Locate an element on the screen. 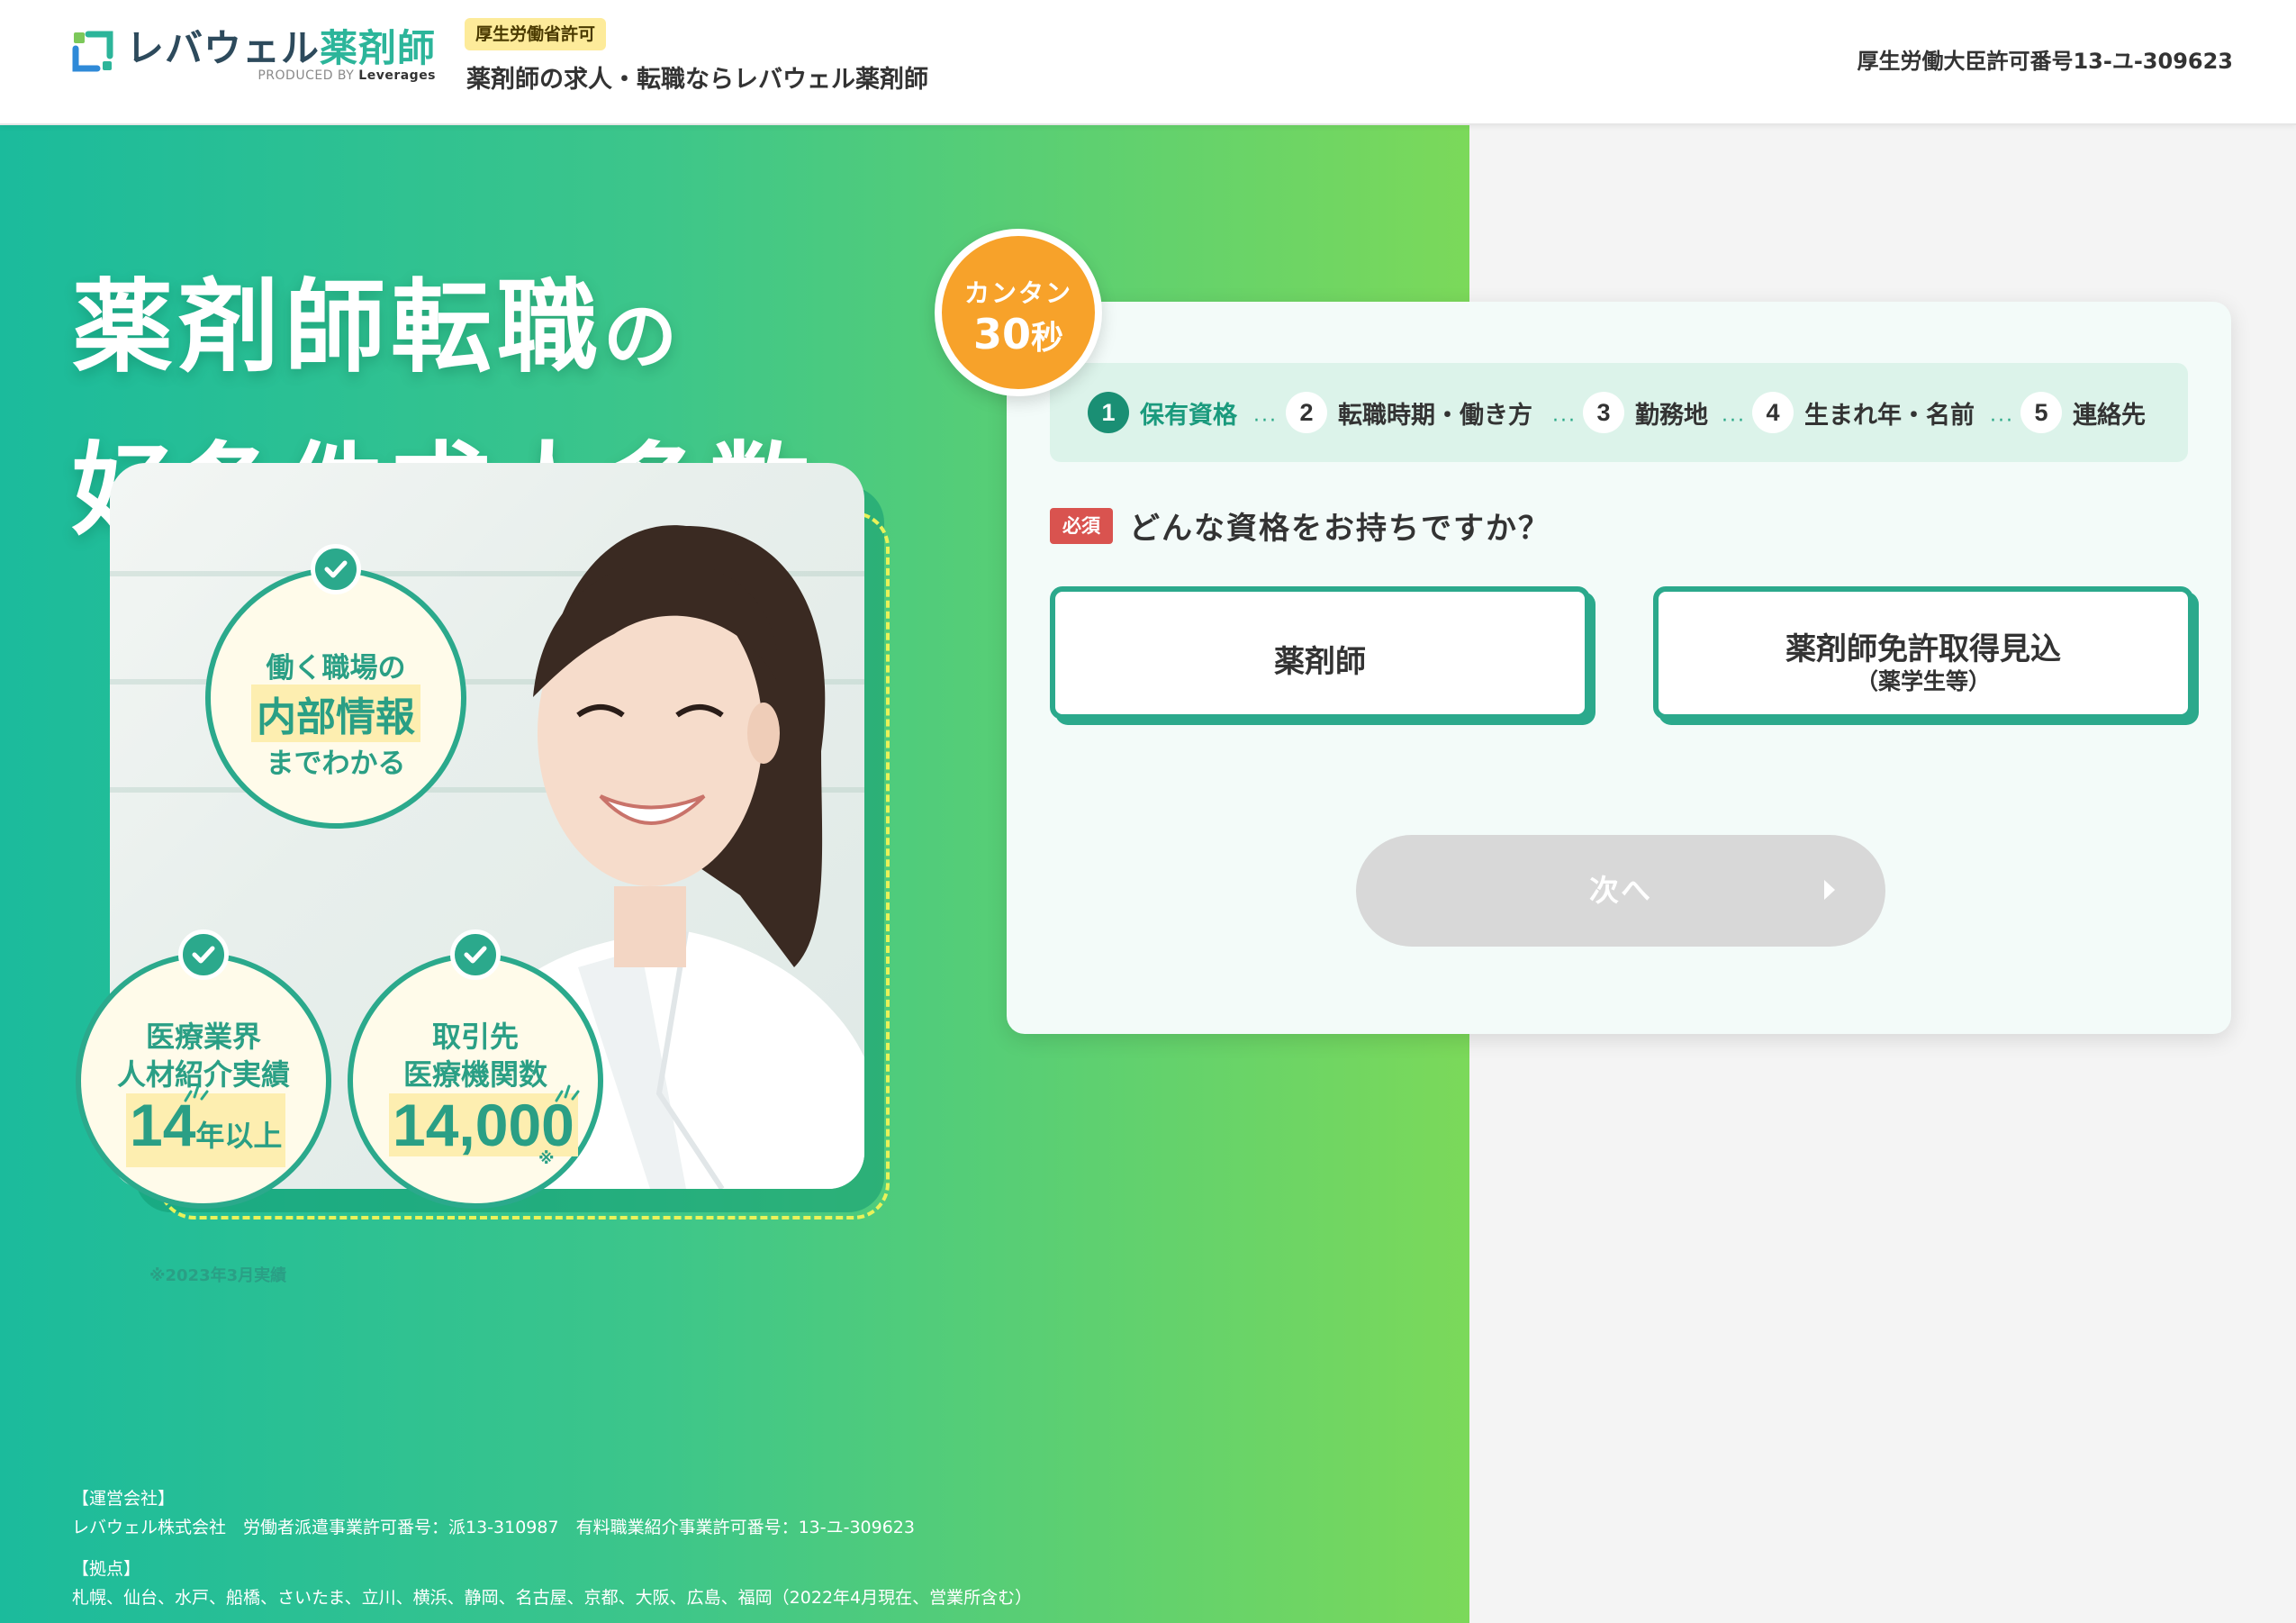 This screenshot has width=2296, height=1623. logo-text: レバウェル薬剤師 is located at coordinates (282, 48).